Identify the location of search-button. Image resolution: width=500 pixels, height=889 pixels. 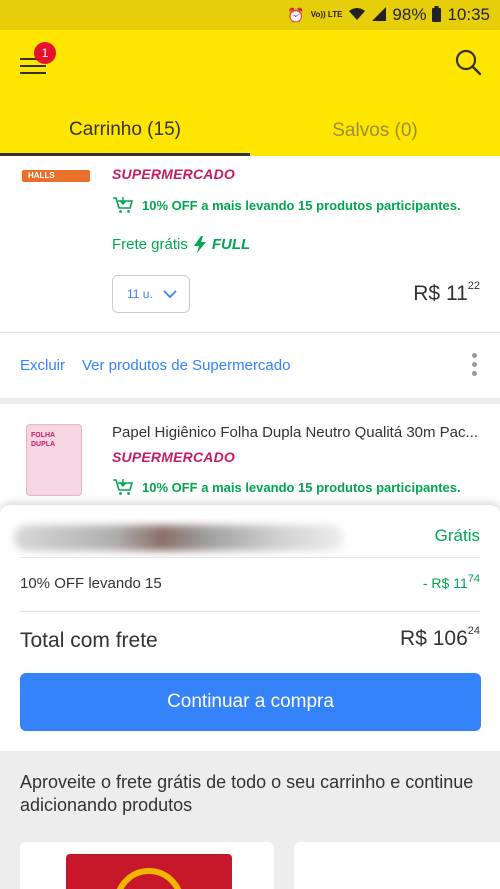
(469, 63).